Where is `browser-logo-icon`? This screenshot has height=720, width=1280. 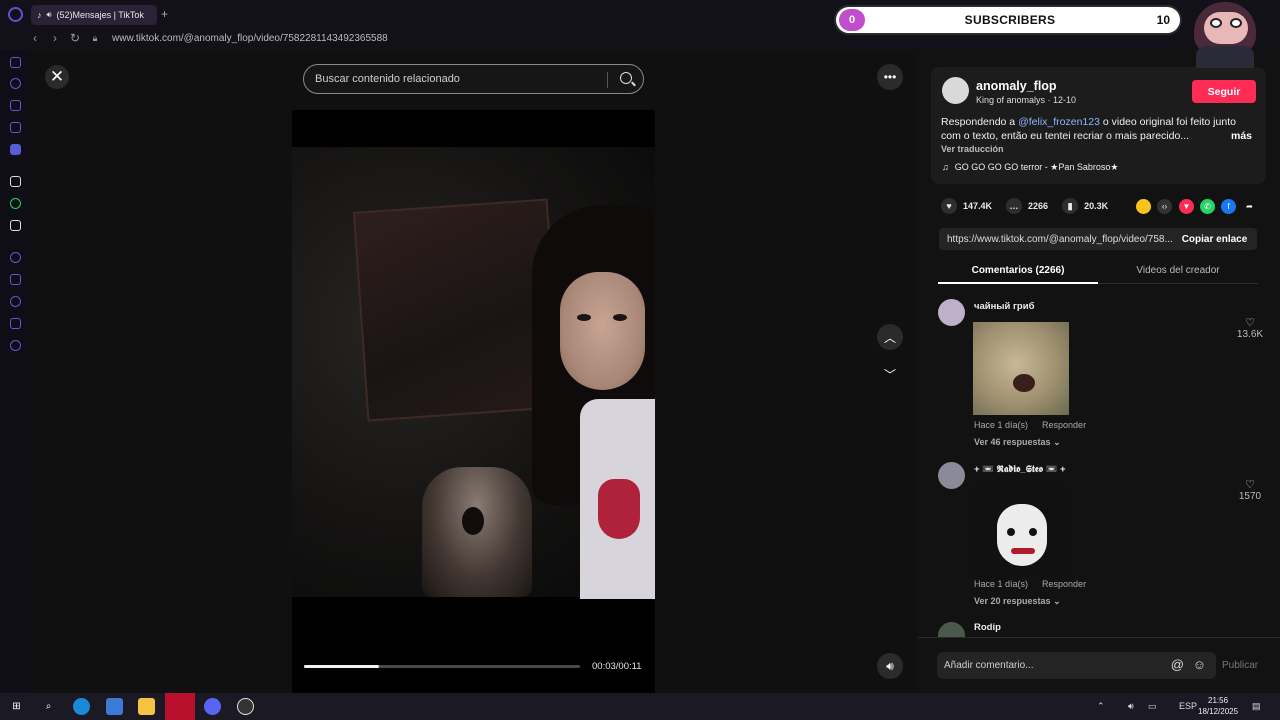 browser-logo-icon is located at coordinates (15, 14).